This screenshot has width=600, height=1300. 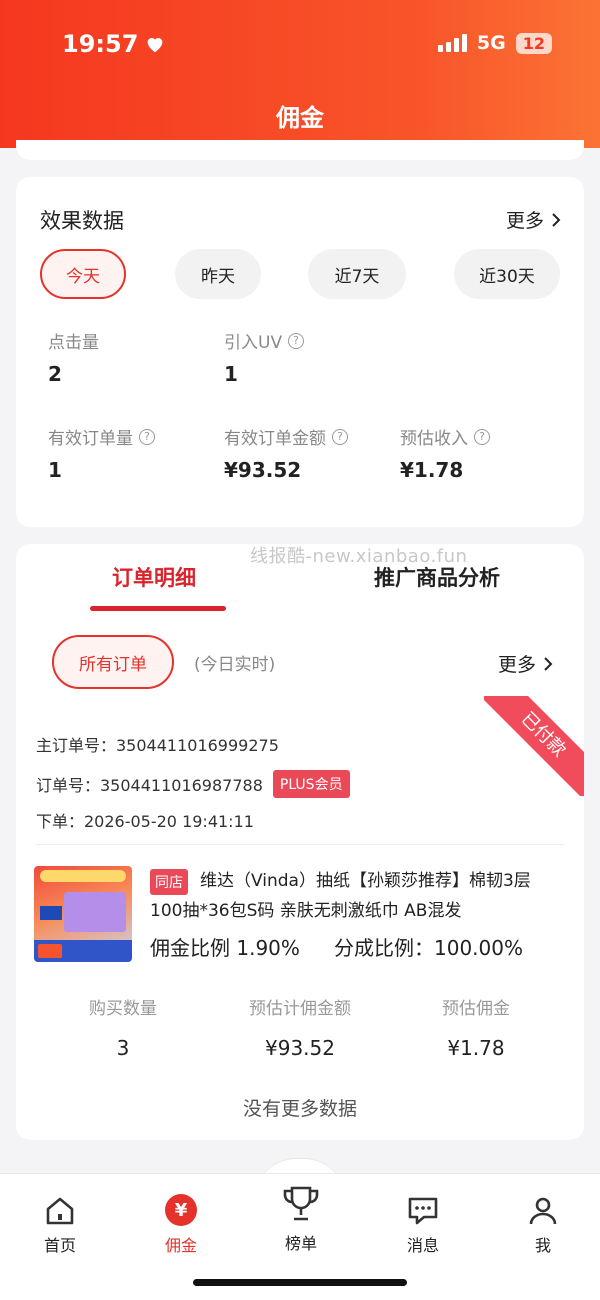 What do you see at coordinates (60, 1211) in the screenshot?
I see `home-icon` at bounding box center [60, 1211].